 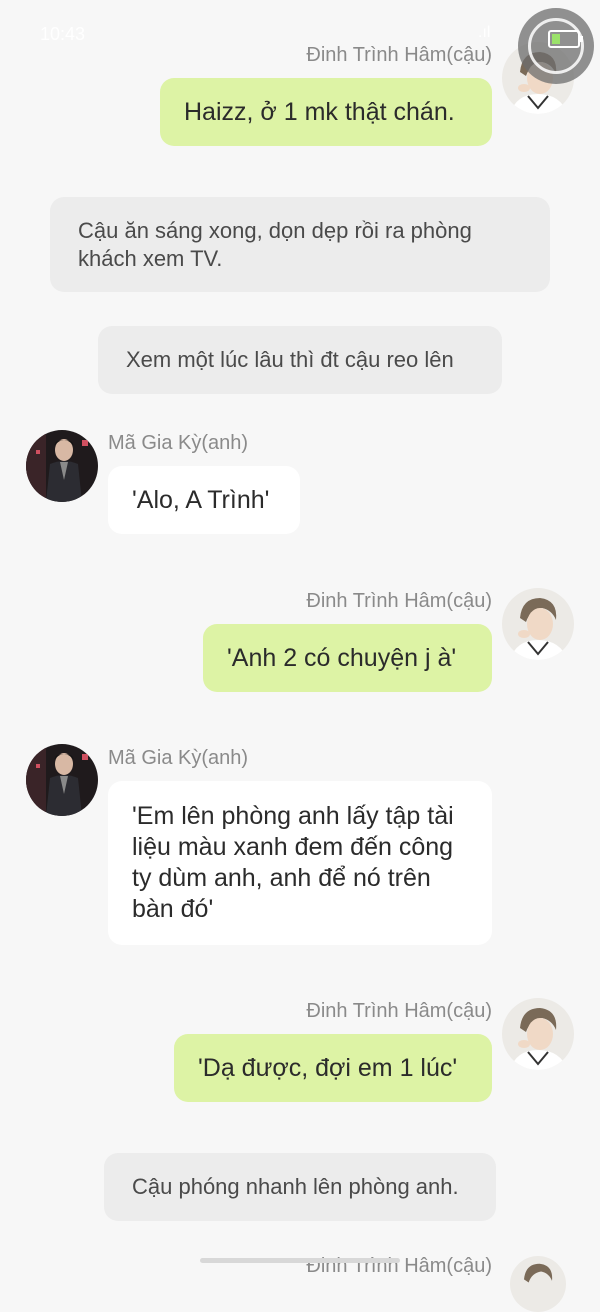 What do you see at coordinates (63, 34) in the screenshot?
I see `status-time: 10:43` at bounding box center [63, 34].